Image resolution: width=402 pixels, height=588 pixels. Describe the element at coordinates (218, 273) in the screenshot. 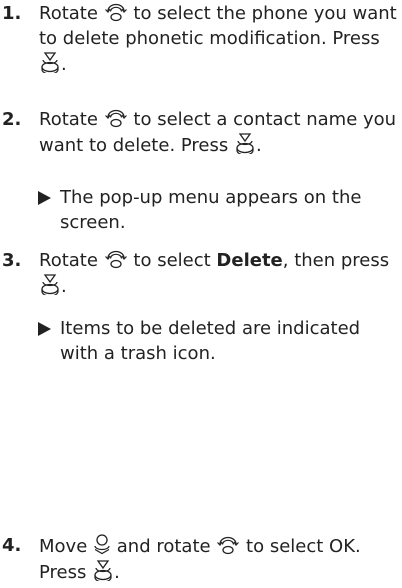

I see `step-text: Rotate to select Delete, then press .` at that location.